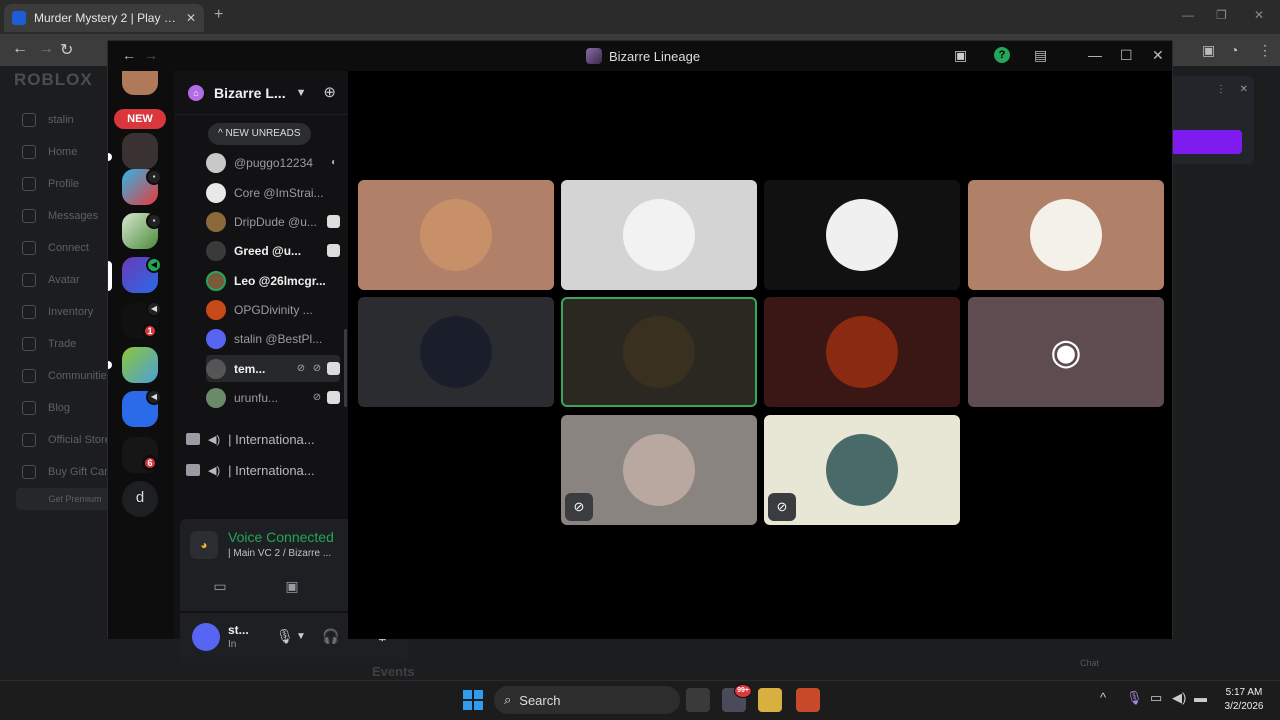 Image resolution: width=1280 pixels, height=720 pixels. What do you see at coordinates (1066, 352) in the screenshot?
I see `participant-tile: ◉` at bounding box center [1066, 352].